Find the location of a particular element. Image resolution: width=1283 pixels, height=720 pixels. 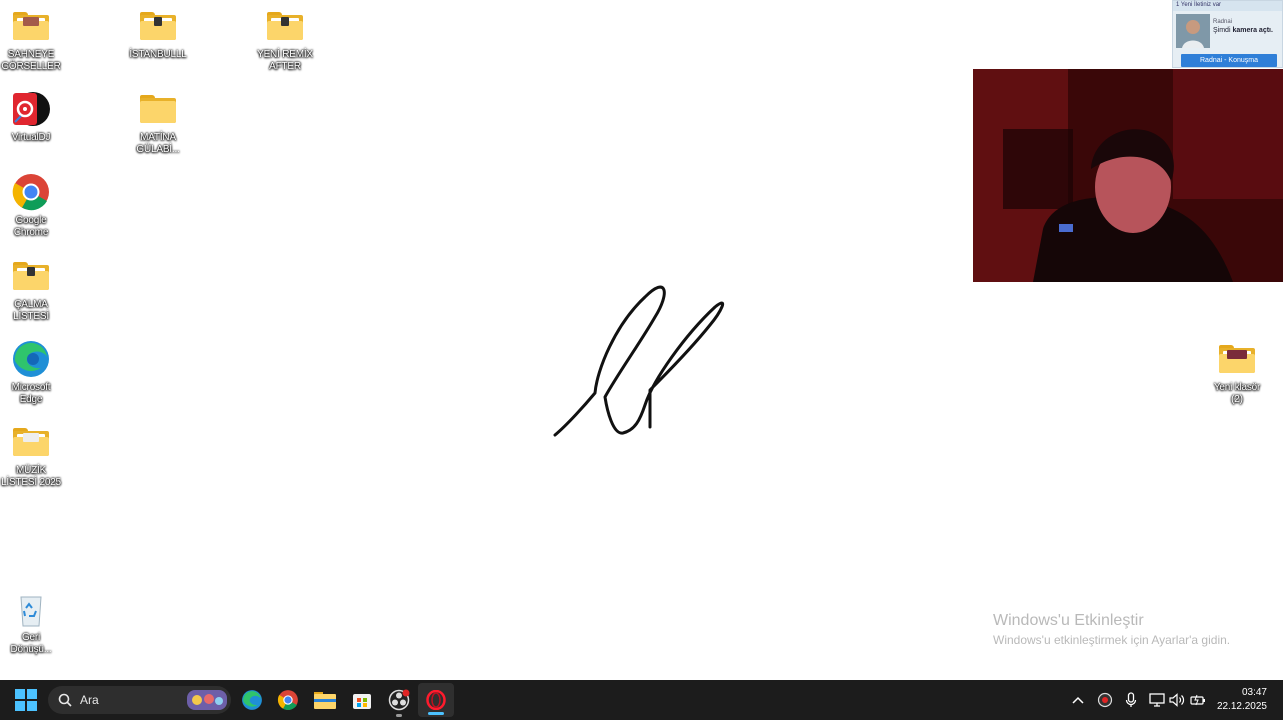

search-icon is located at coordinates (65, 700).